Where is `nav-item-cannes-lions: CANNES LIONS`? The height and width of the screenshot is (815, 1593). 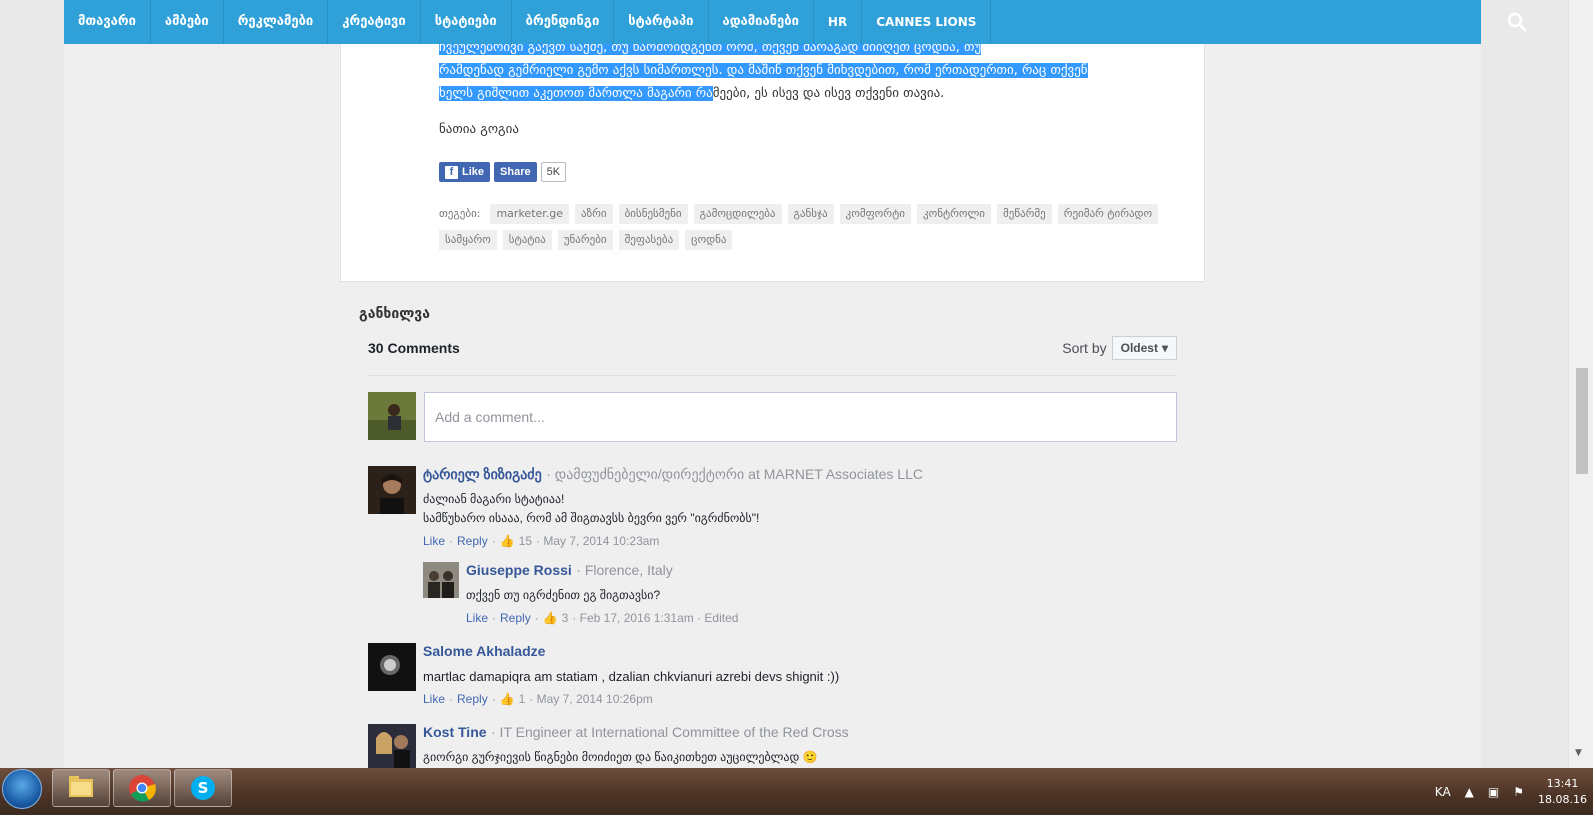
nav-item-cannes-lions: CANNES LIONS is located at coordinates (927, 22).